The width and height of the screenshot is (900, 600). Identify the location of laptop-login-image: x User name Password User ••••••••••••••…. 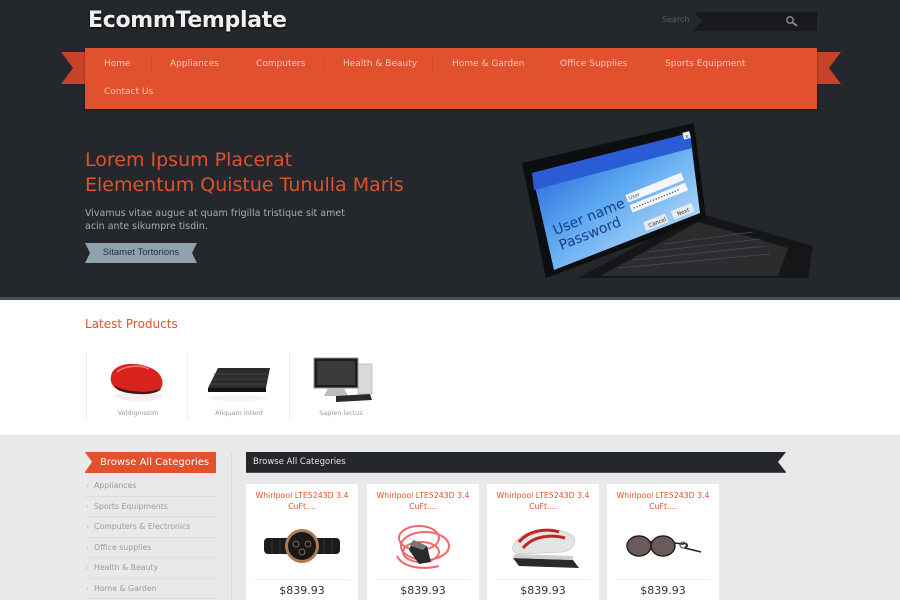
(667, 200).